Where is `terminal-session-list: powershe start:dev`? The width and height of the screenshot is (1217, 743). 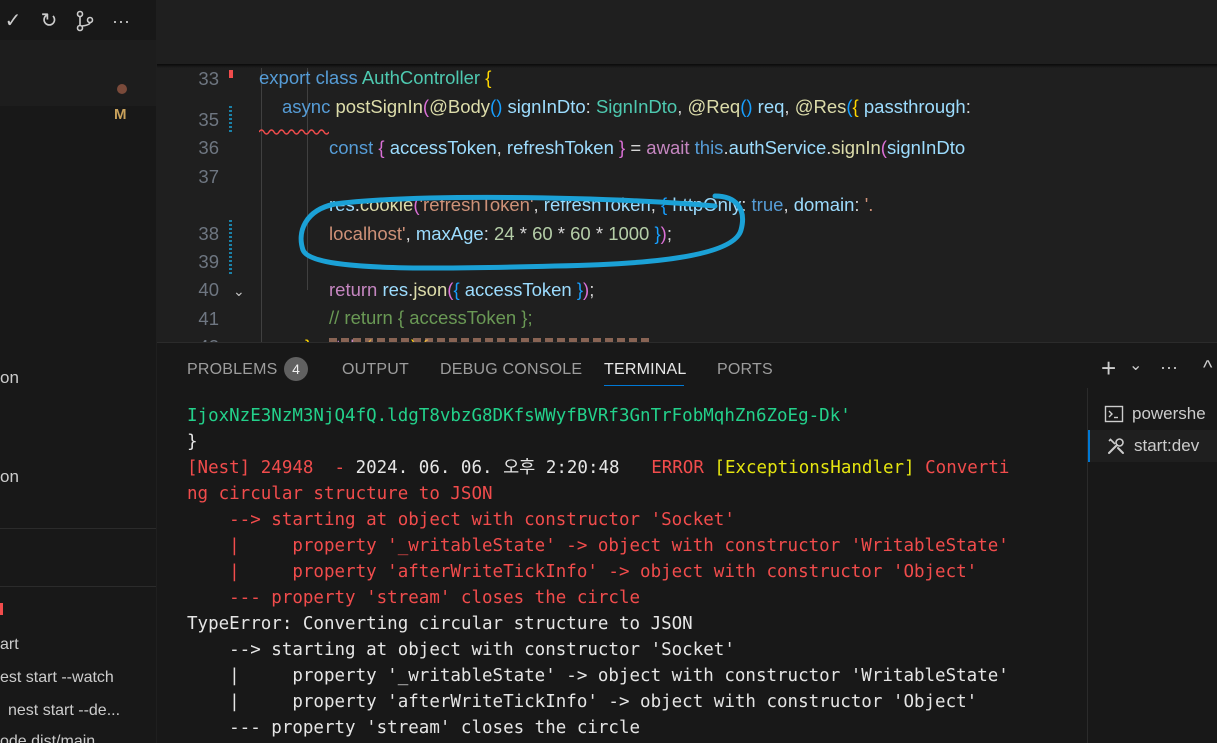 terminal-session-list: powershe start:dev is located at coordinates (1152, 565).